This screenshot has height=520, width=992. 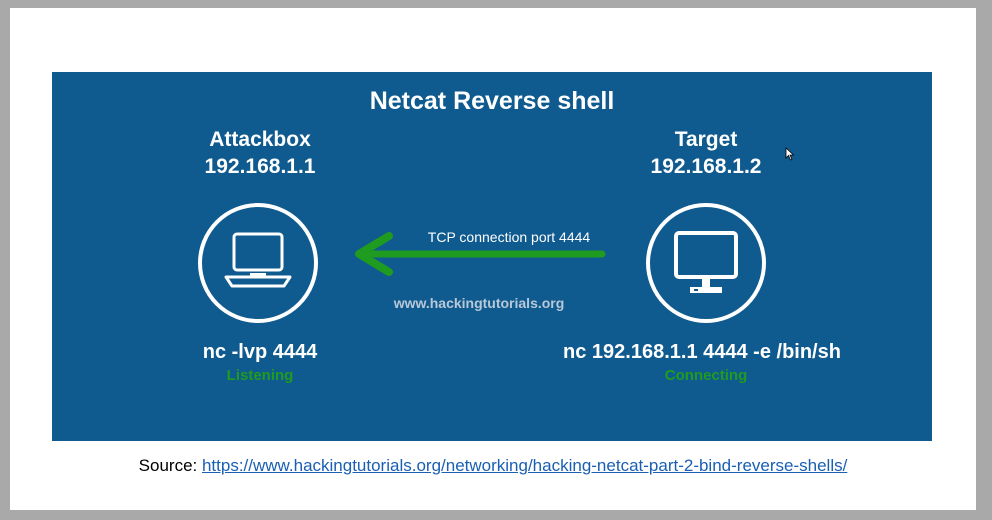 What do you see at coordinates (706, 166) in the screenshot?
I see `target-ip: 192.168.1.2` at bounding box center [706, 166].